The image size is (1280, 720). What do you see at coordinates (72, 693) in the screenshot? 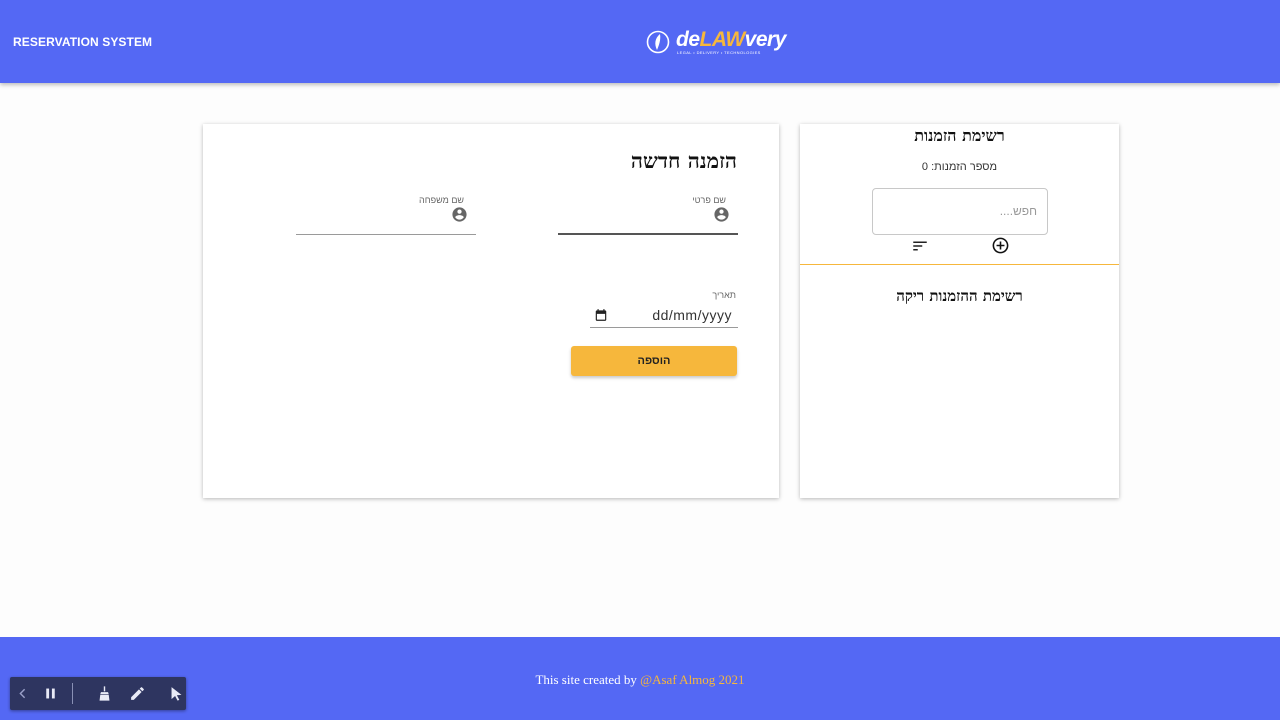
I see `toolbar-separator` at bounding box center [72, 693].